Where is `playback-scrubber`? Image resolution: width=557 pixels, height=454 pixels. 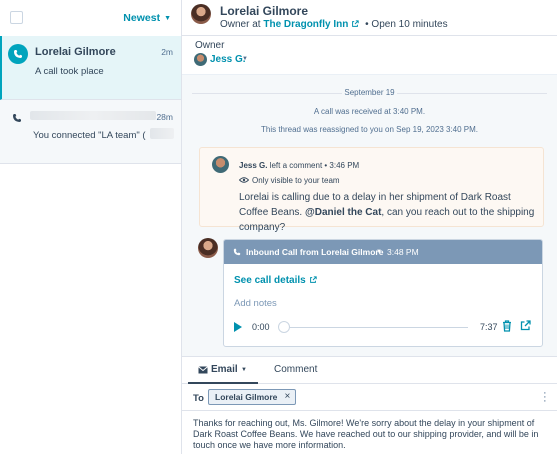 playback-scrubber is located at coordinates (284, 327).